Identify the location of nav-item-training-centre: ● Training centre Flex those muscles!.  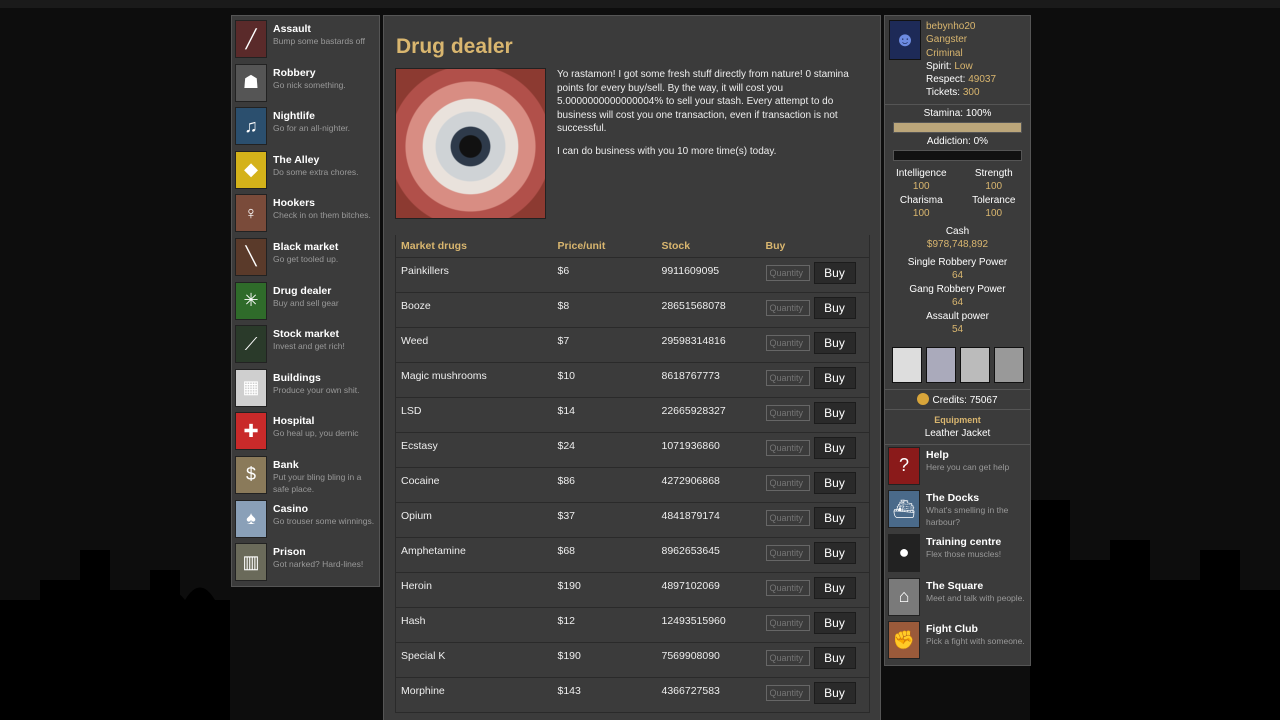
(957, 555).